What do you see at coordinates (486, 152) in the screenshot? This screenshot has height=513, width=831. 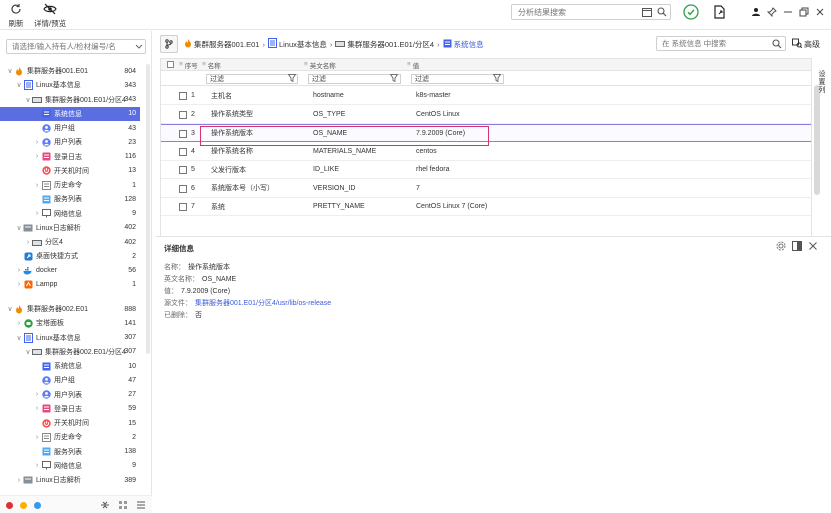 I see `table-row: 4 操作系统名称 MATERIALS_NAME centos` at bounding box center [486, 152].